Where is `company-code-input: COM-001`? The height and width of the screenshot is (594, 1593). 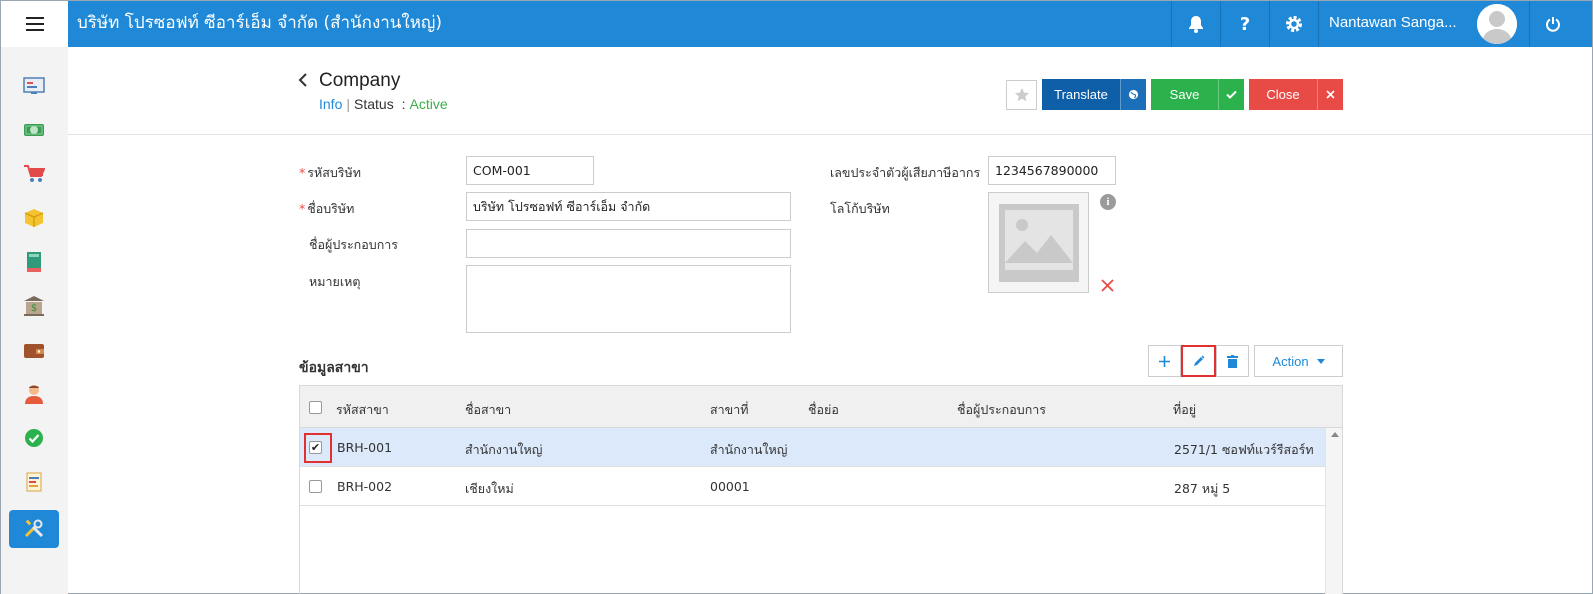
company-code-input: COM-001 is located at coordinates (530, 170).